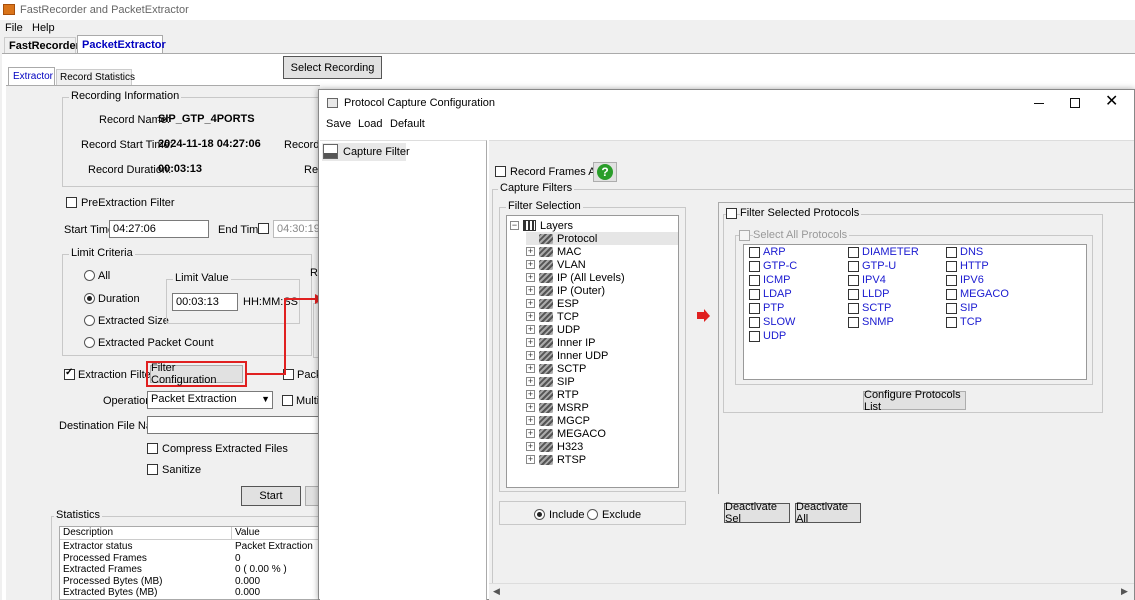 The width and height of the screenshot is (1135, 600). I want to click on menu-file: File, so click(14, 28).